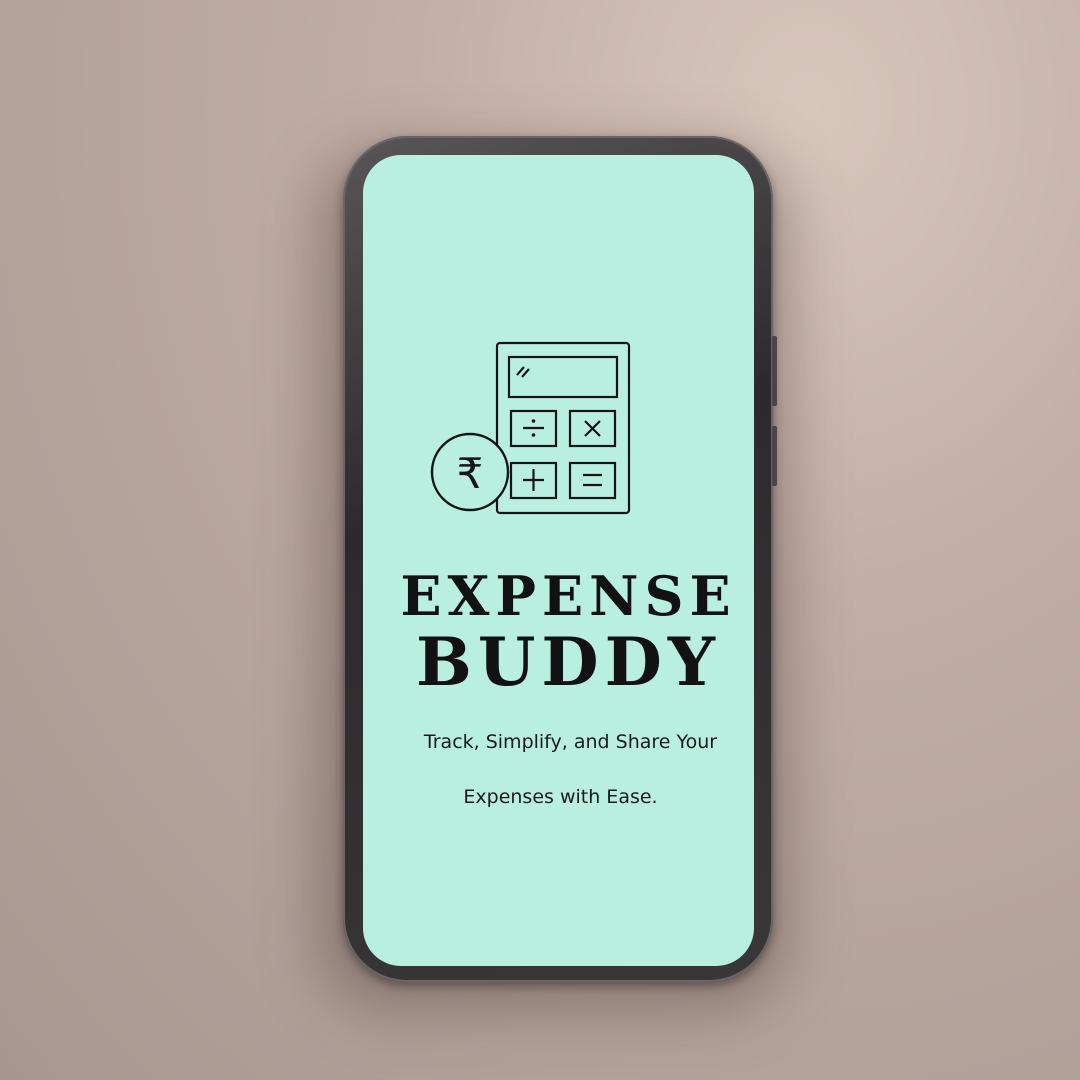 The width and height of the screenshot is (1080, 1080). Describe the element at coordinates (568, 662) in the screenshot. I see `app-title-line2: BUDDY` at that location.